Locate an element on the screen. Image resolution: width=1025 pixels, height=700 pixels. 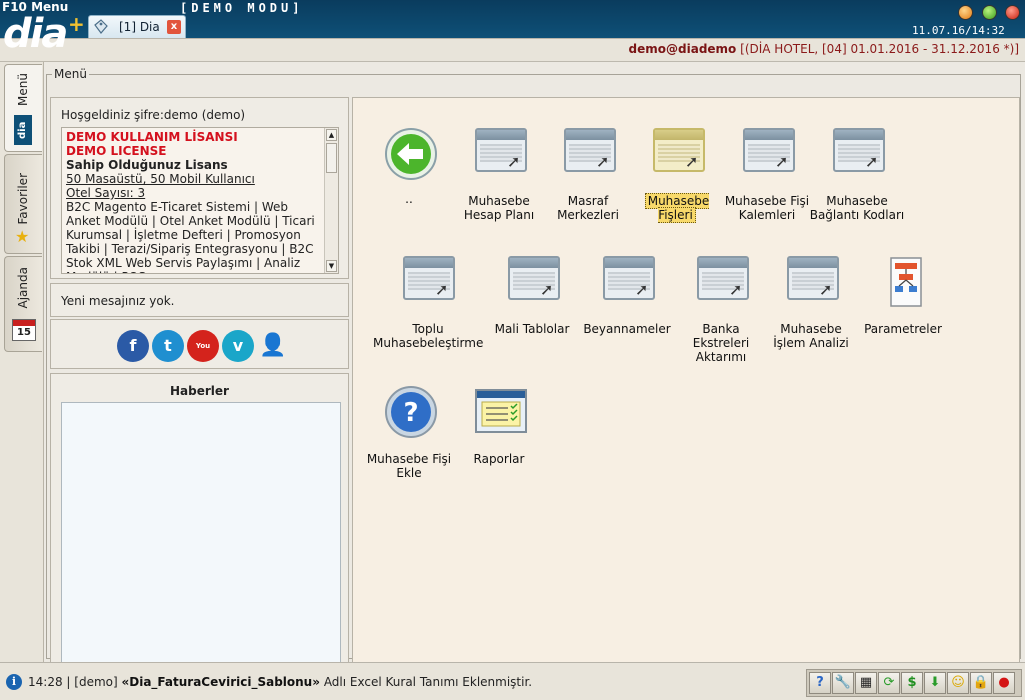
logo-text: dia is located at coordinates (35, 34).